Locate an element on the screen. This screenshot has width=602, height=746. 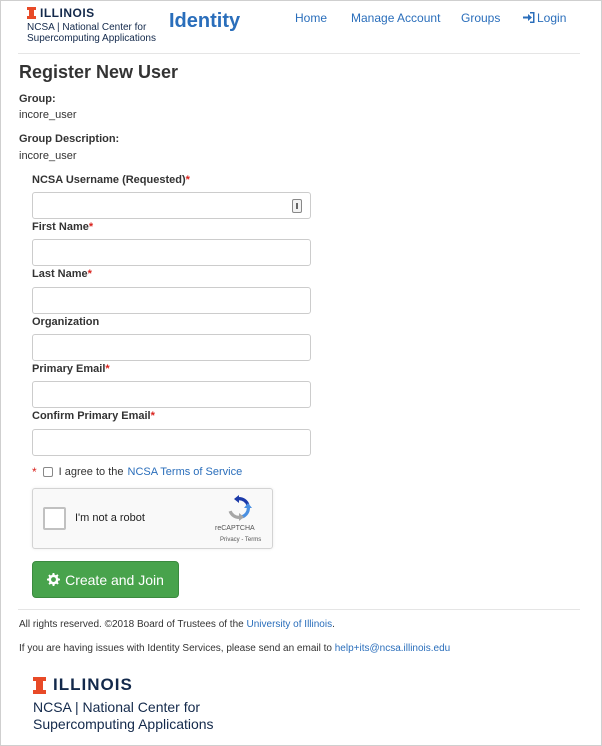
confirm-email-label: Confirm Primary Email* is located at coordinates (93, 416).